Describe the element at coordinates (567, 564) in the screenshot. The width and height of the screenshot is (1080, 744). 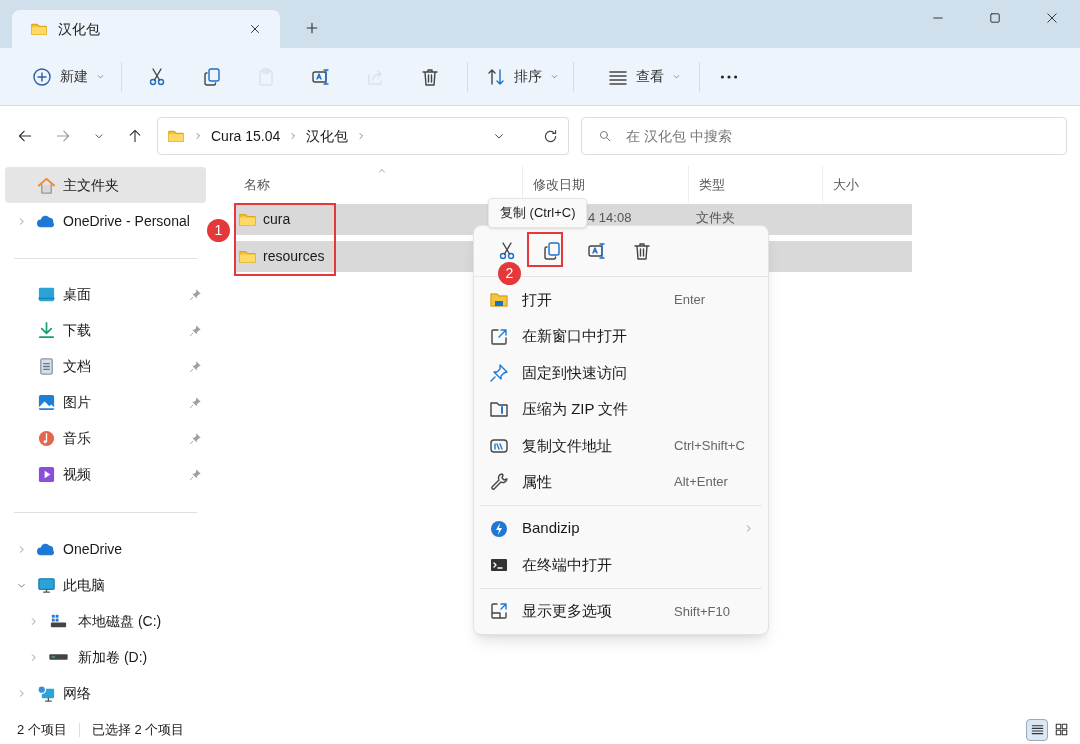
I see `menu-item-label: 在终端中打开` at that location.